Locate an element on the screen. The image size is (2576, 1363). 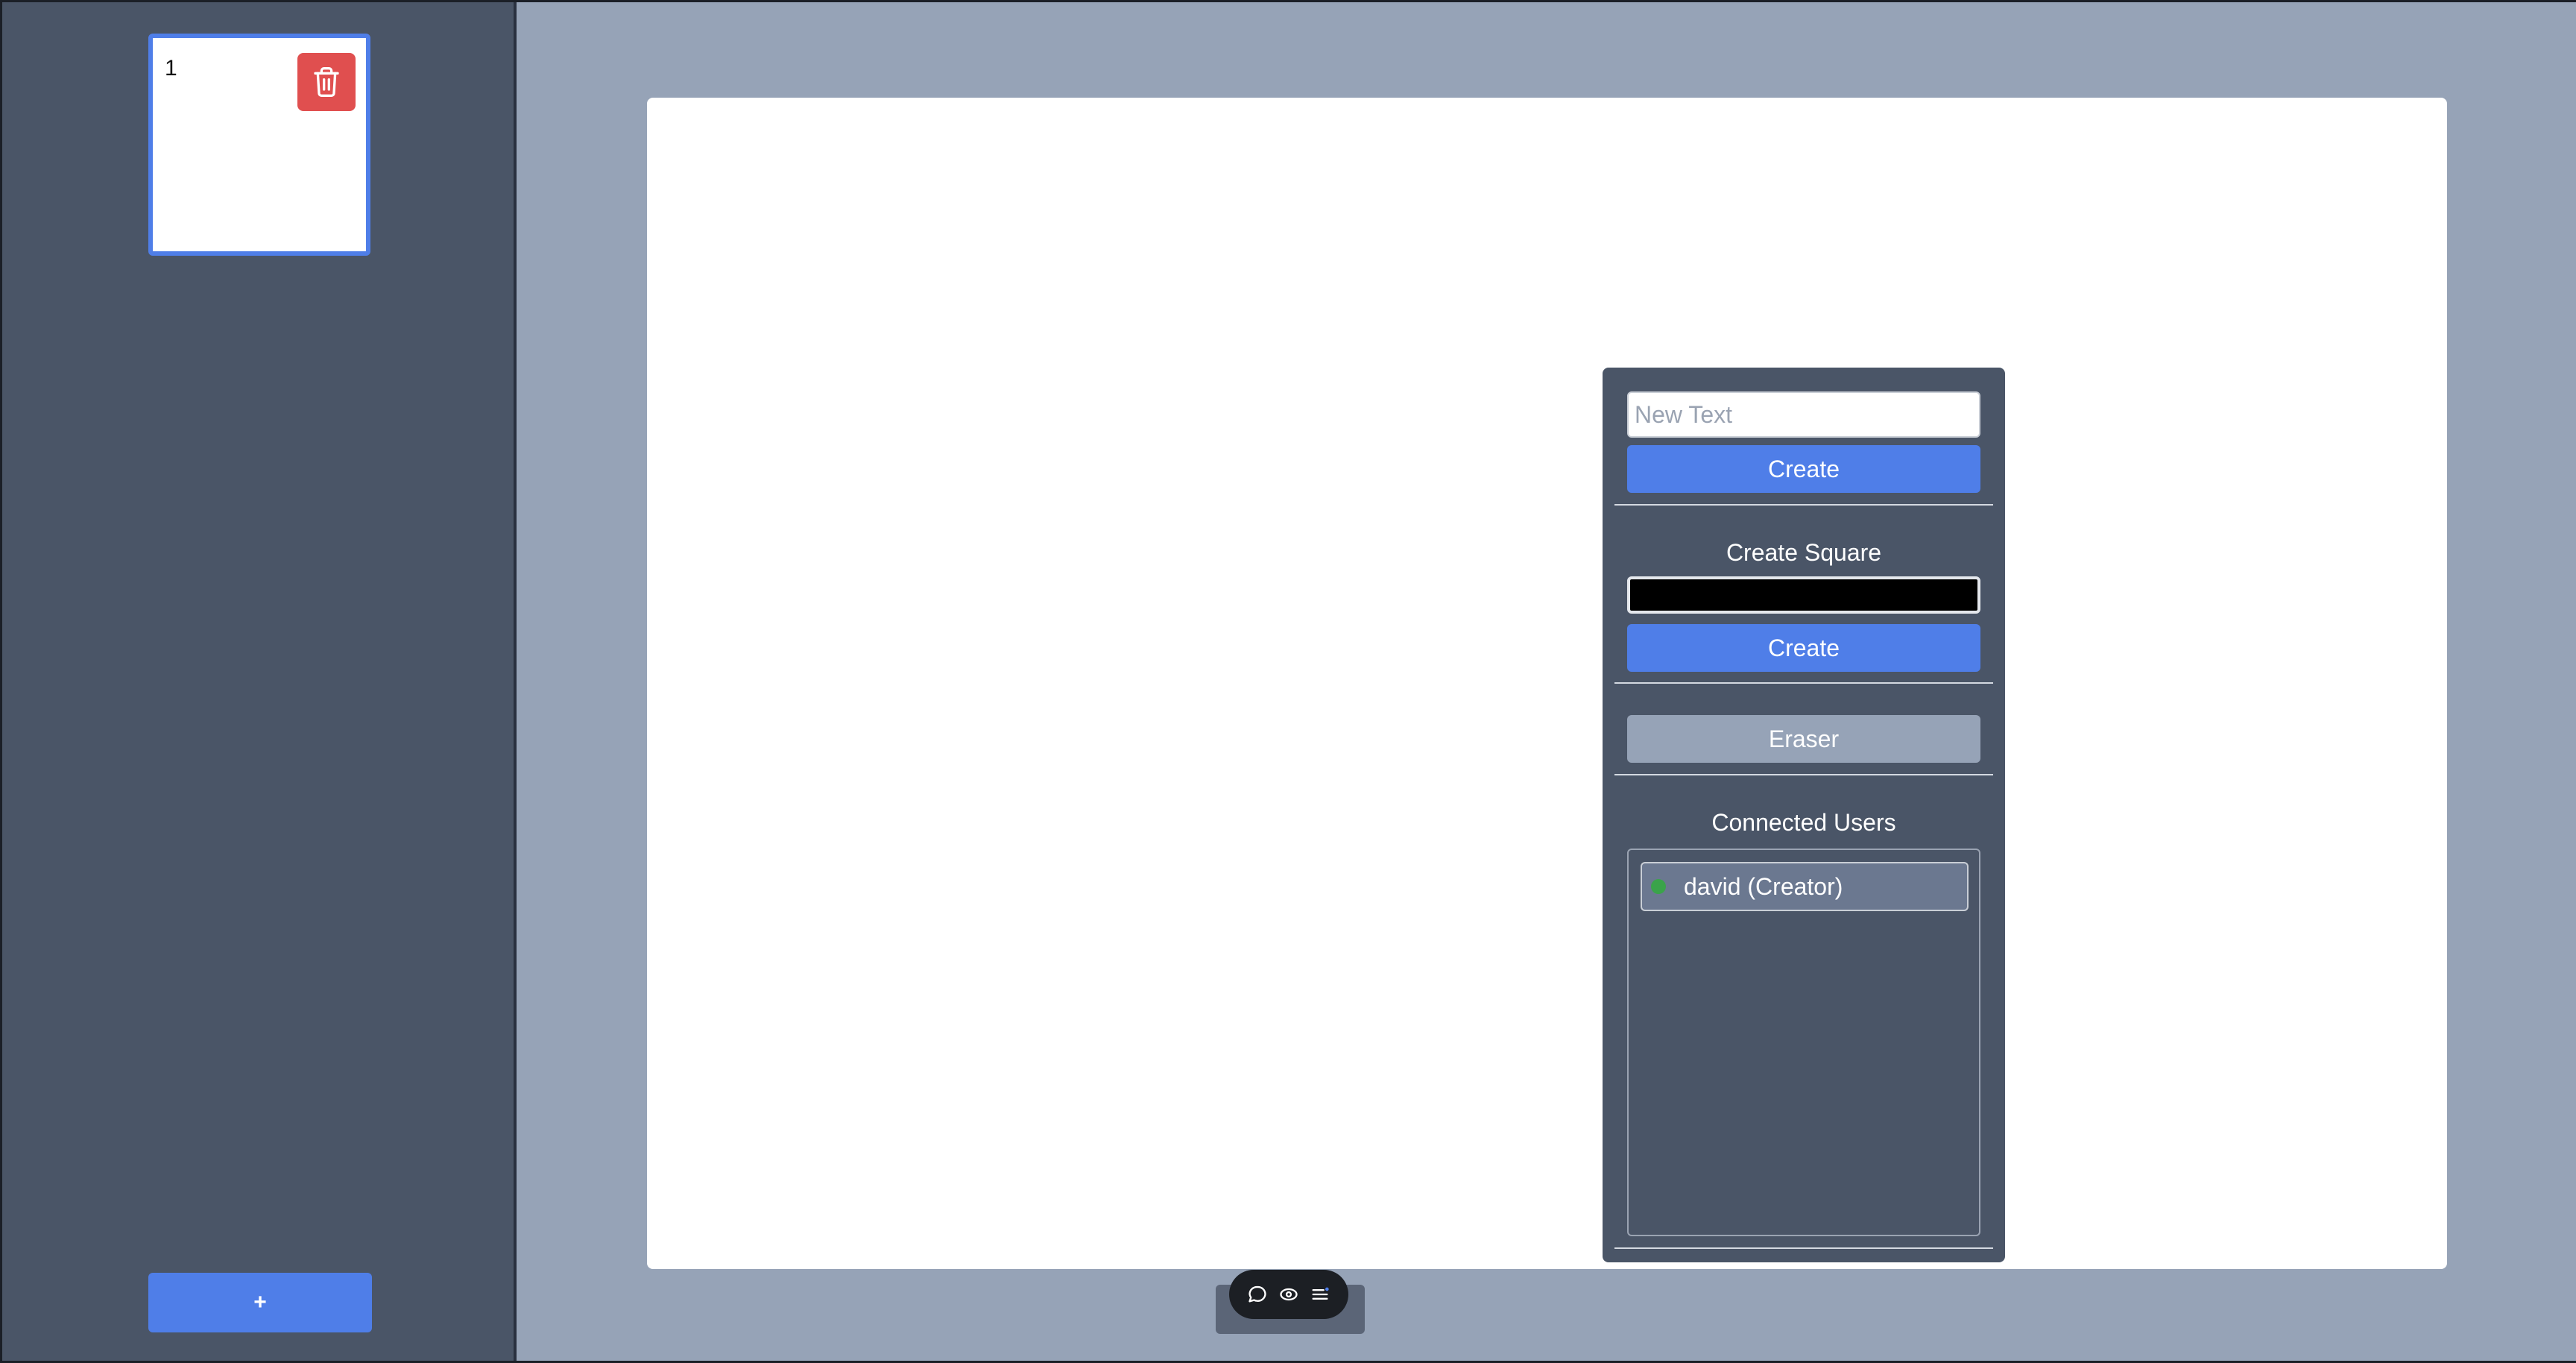
delete-slide-button is located at coordinates (326, 82).